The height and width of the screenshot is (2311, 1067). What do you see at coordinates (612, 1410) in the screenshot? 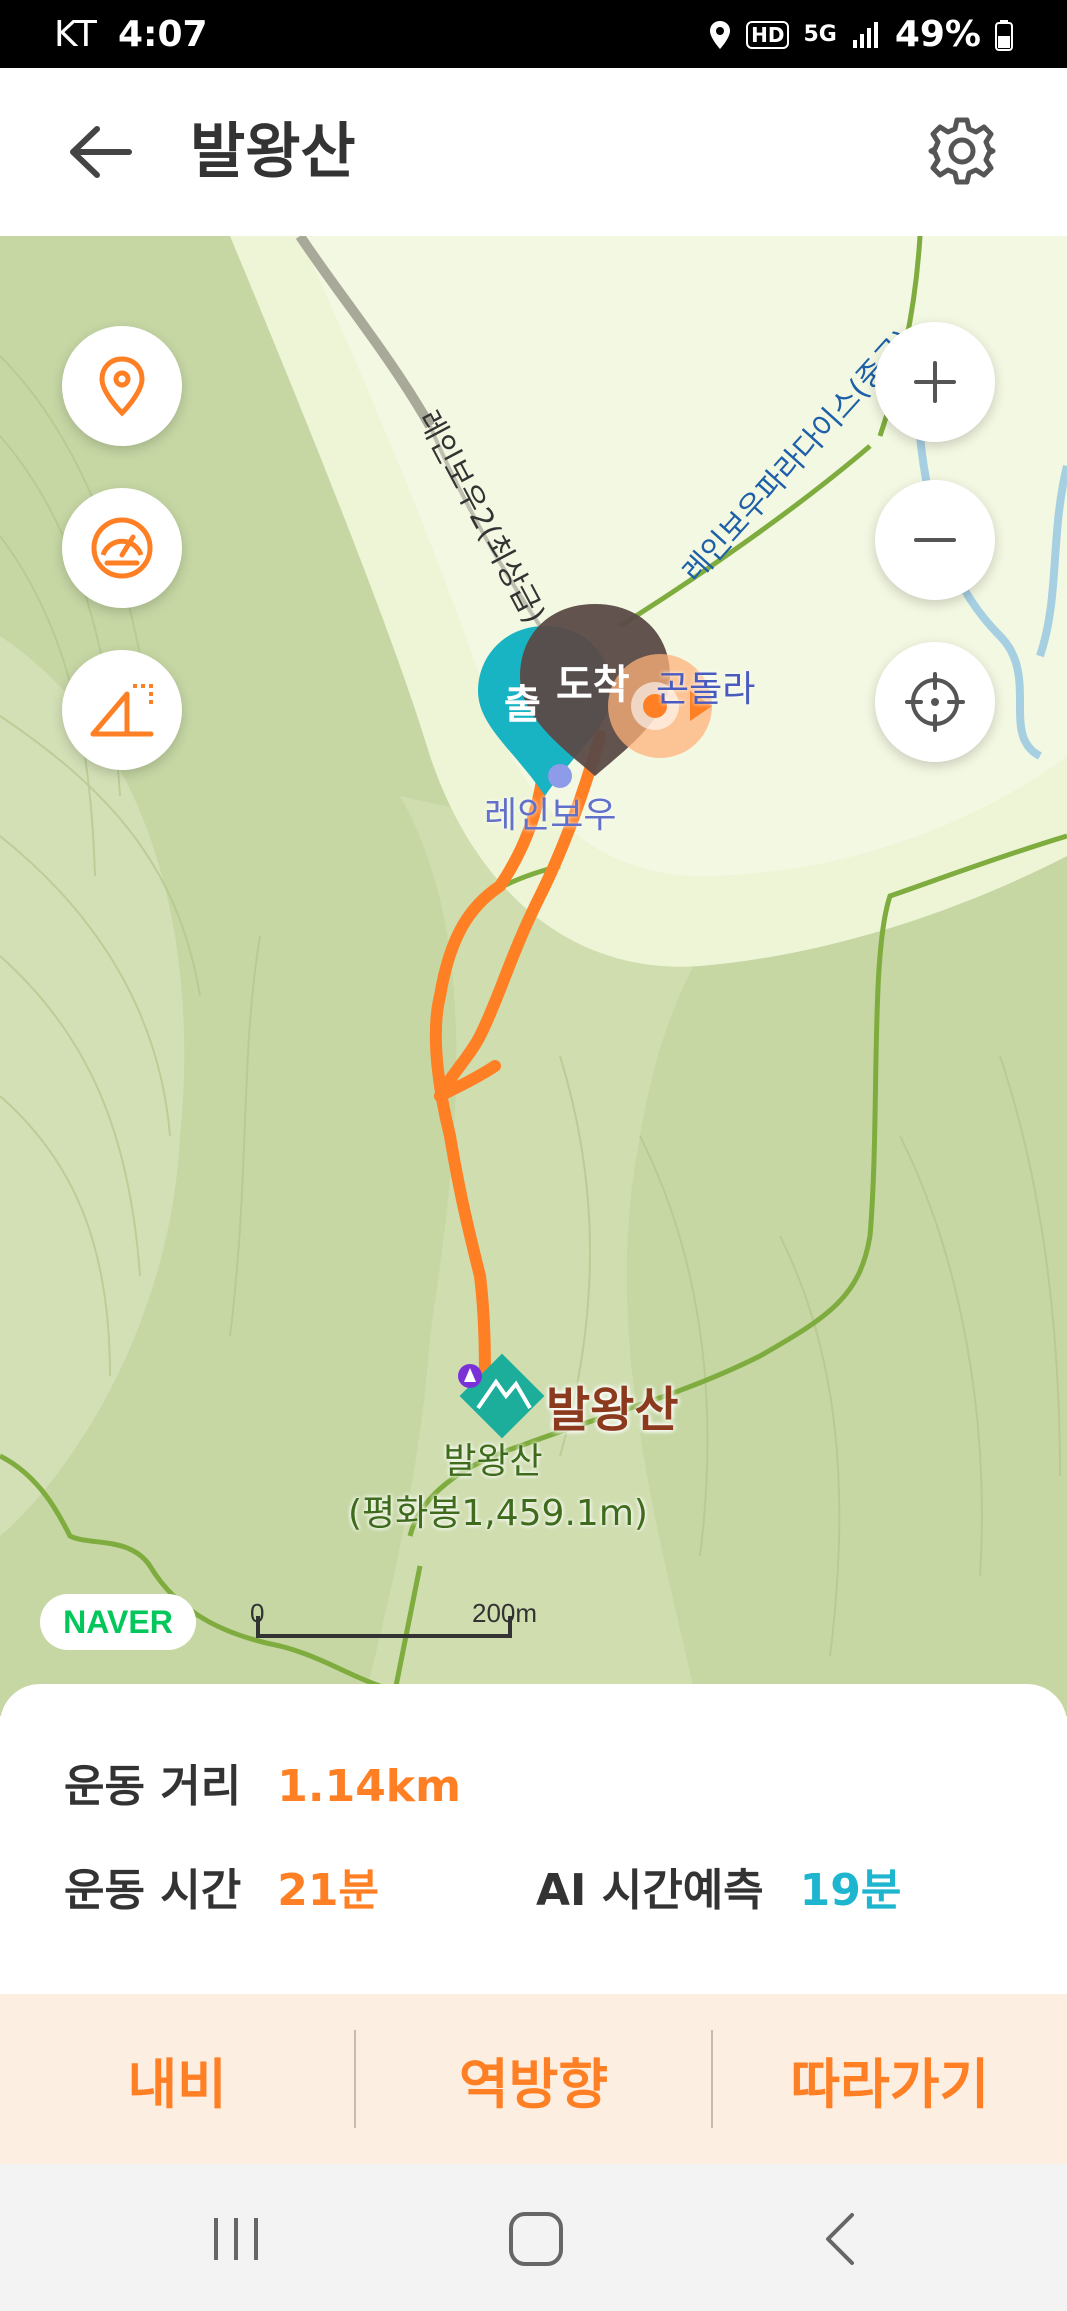
I see `summit-label: 발왕산` at bounding box center [612, 1410].